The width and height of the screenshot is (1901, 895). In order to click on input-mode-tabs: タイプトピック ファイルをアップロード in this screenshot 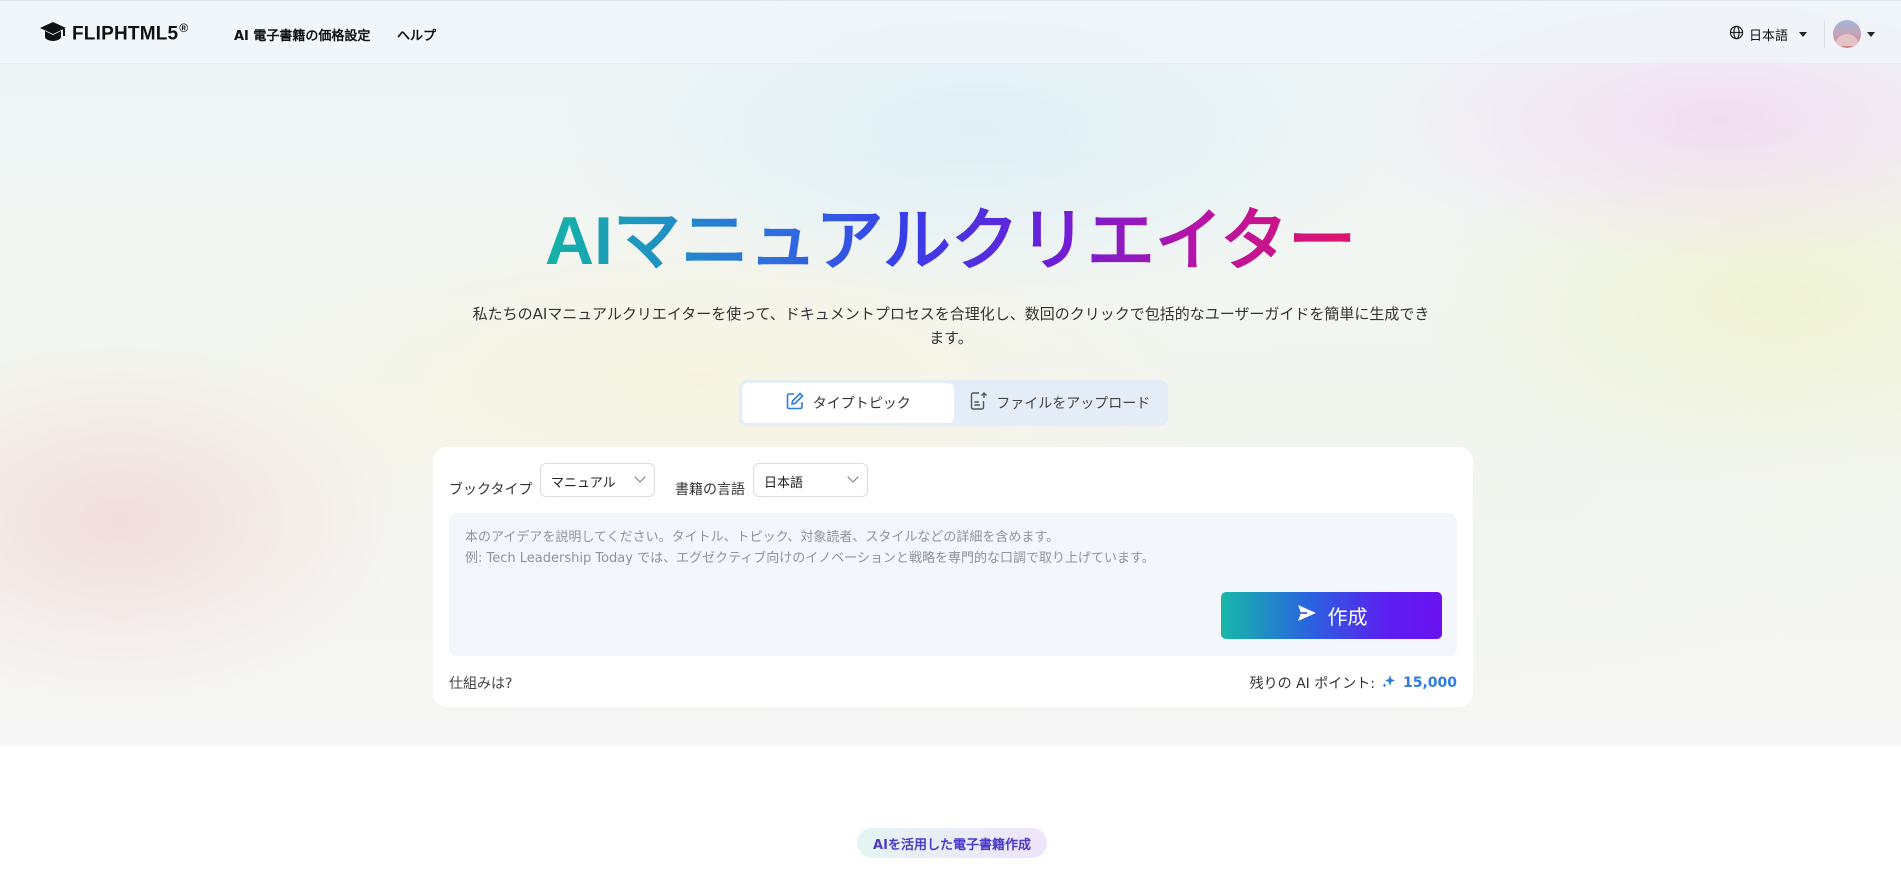, I will do `click(953, 403)`.